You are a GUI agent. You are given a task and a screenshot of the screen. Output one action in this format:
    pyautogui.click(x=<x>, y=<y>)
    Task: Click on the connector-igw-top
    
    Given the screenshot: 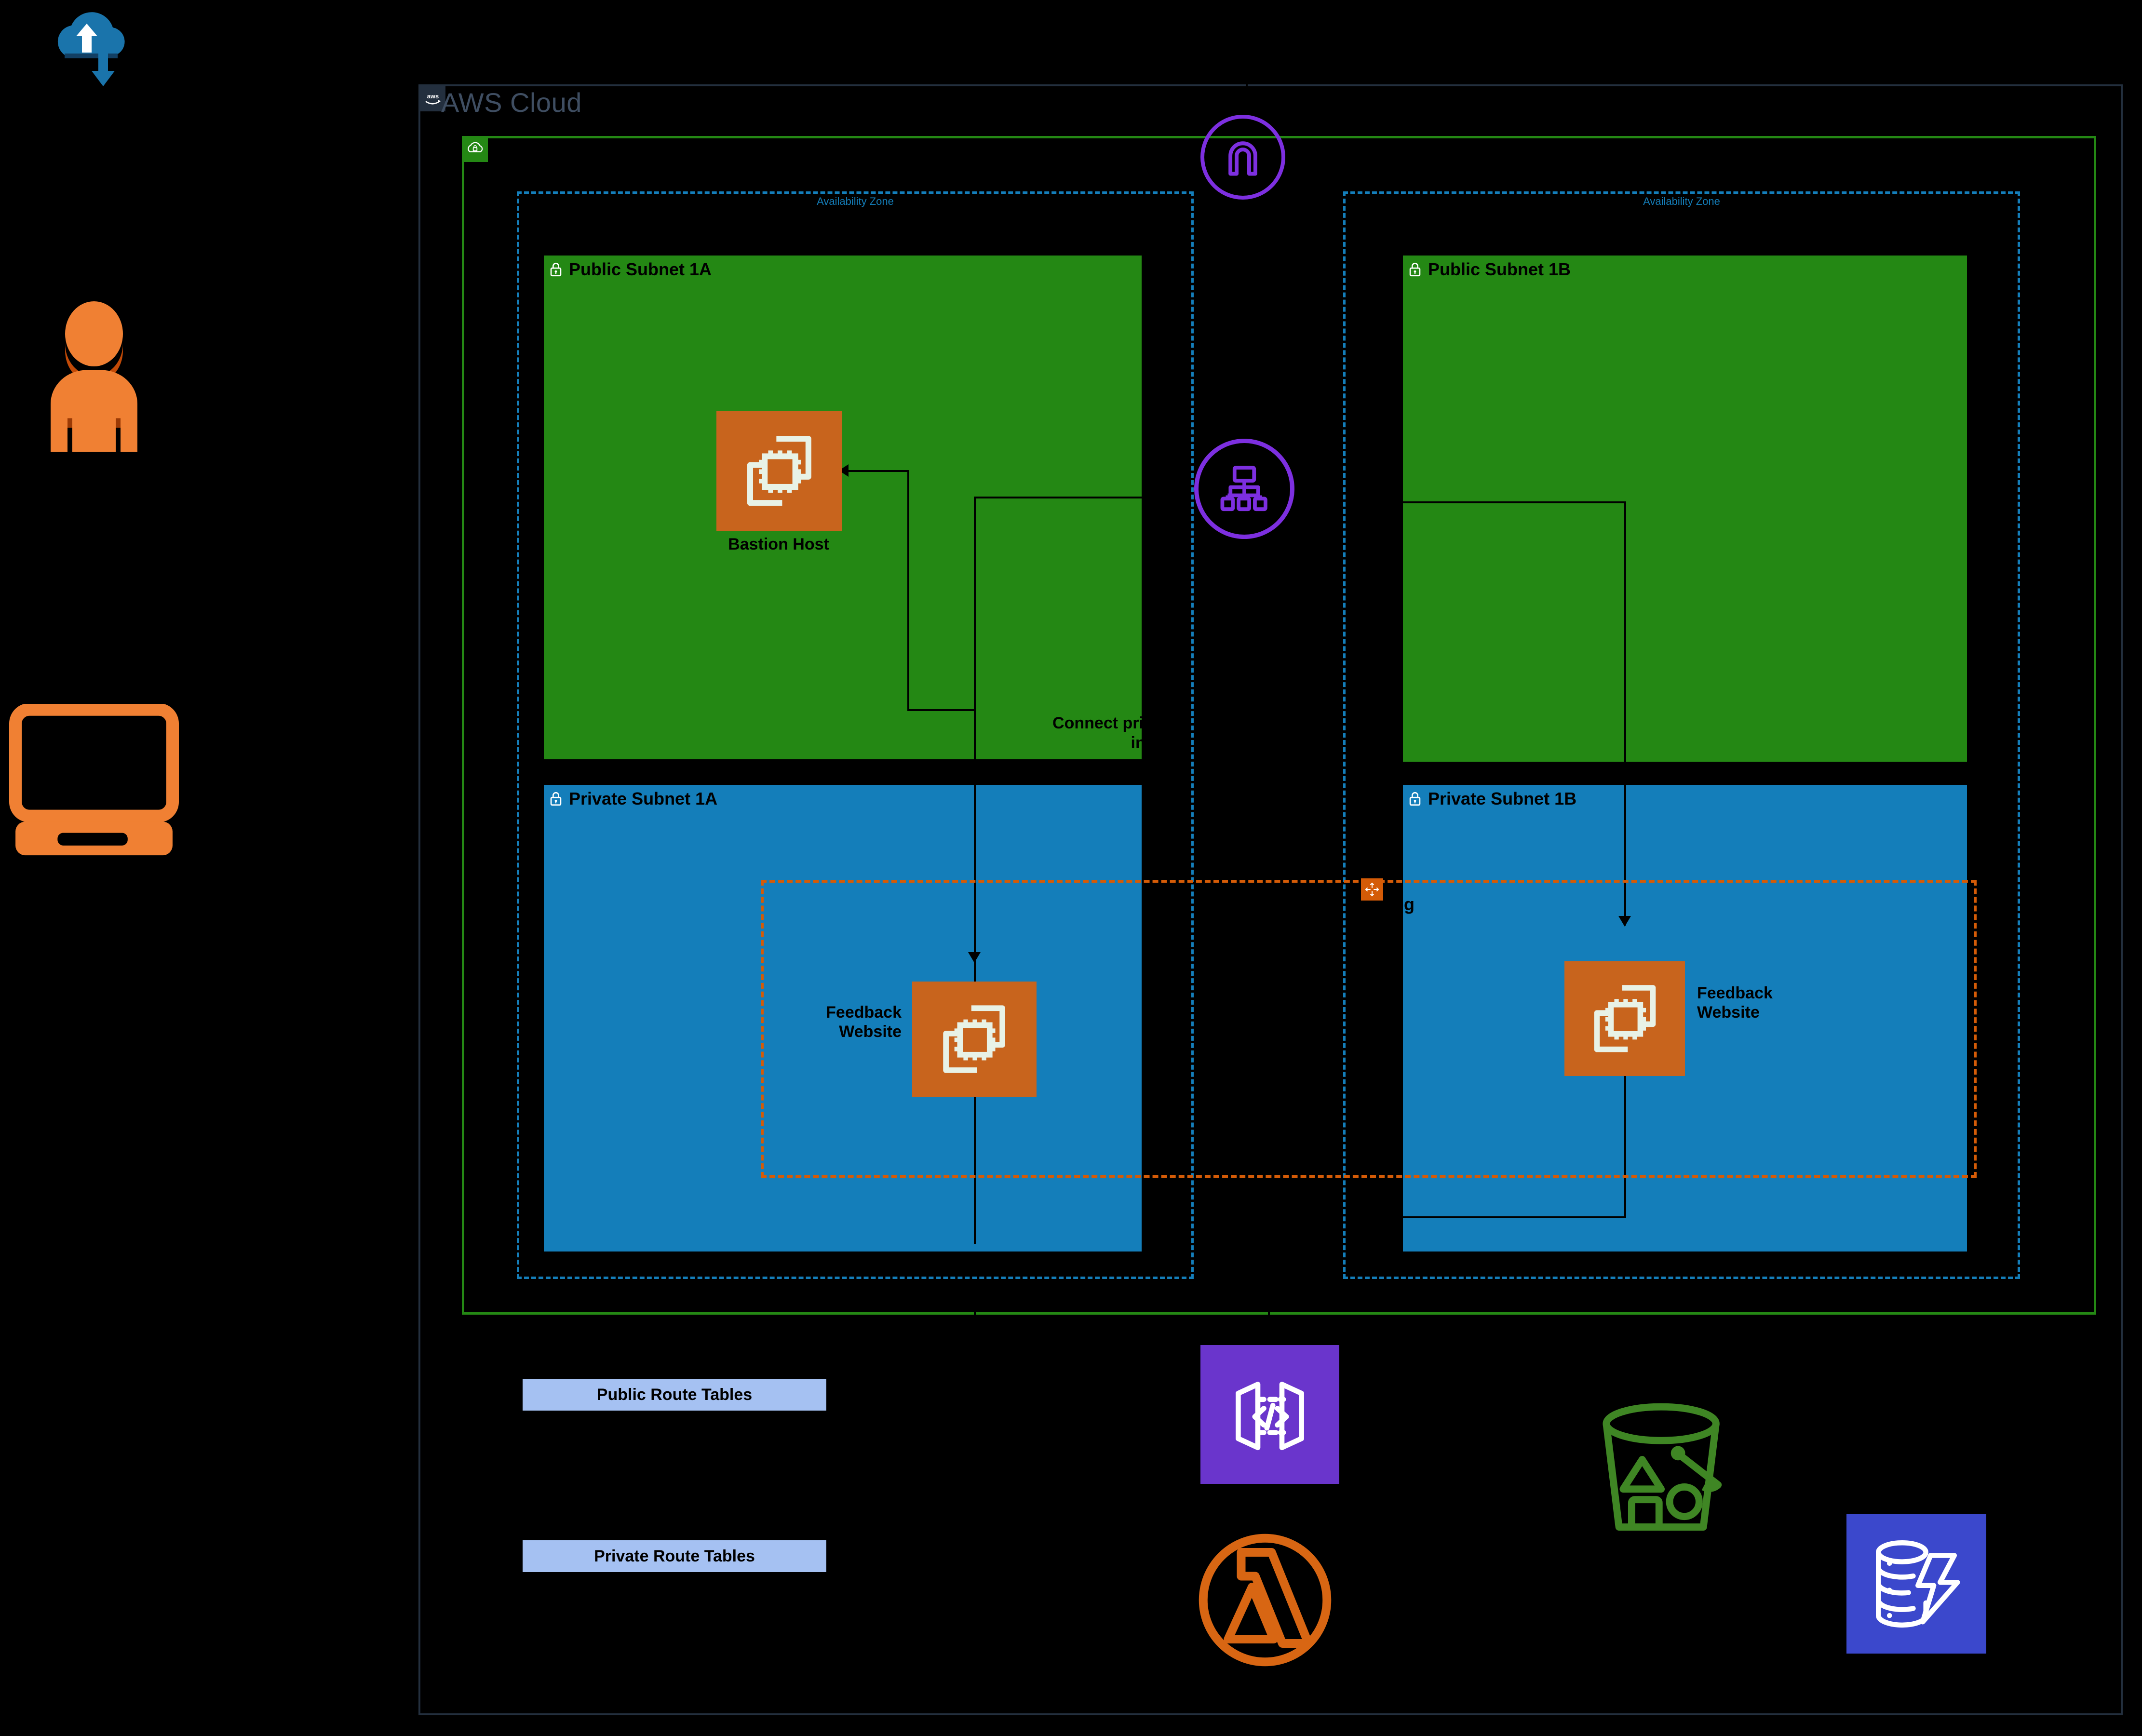 What is the action you would take?
    pyautogui.click(x=1247, y=101)
    